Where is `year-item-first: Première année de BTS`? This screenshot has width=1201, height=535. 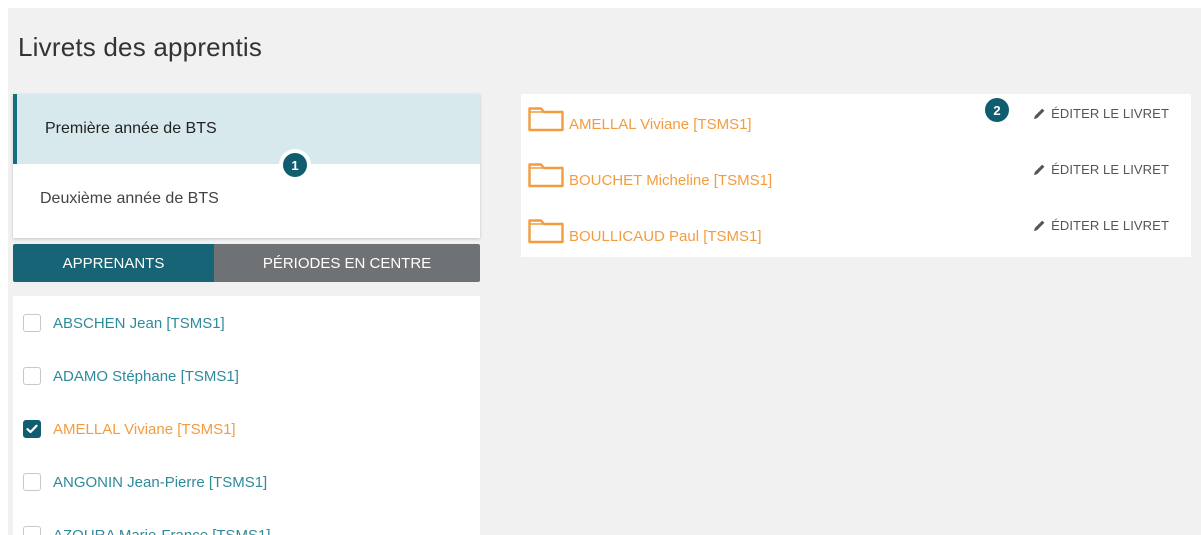
year-item-first: Première année de BTS is located at coordinates (246, 129).